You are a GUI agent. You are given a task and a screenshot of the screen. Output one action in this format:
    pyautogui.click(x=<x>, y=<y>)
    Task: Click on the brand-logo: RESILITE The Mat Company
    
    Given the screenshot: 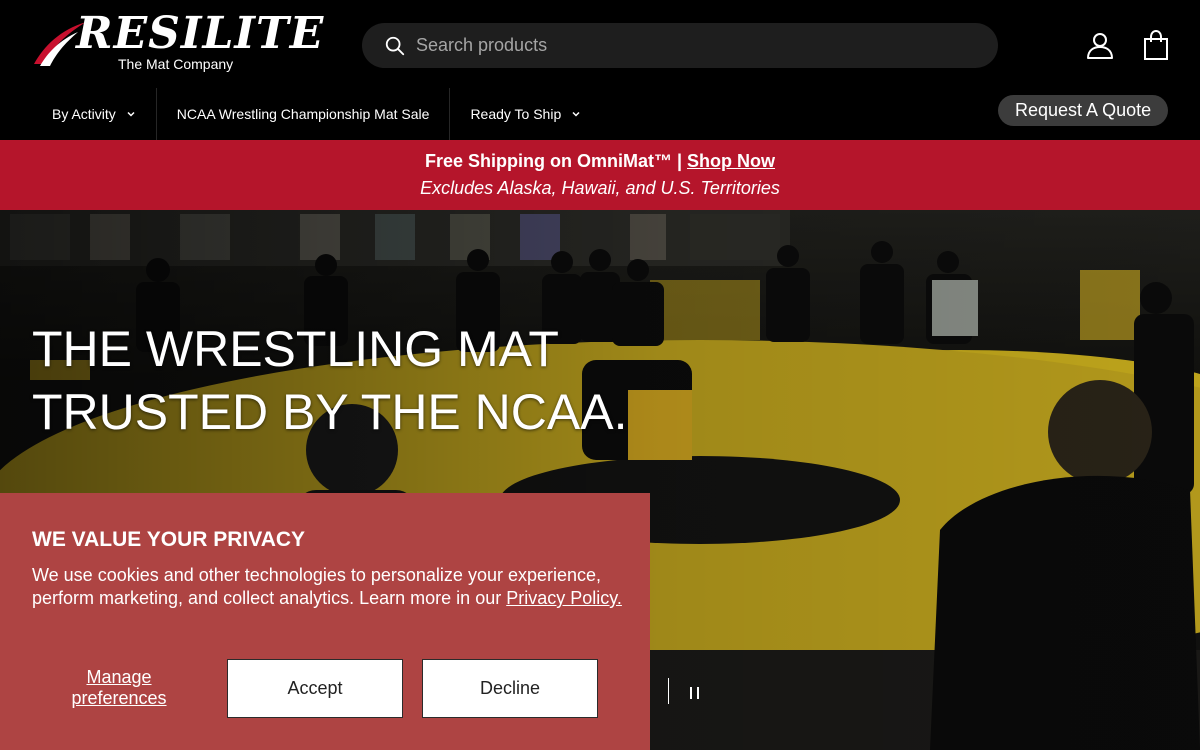 What is the action you would take?
    pyautogui.click(x=176, y=43)
    